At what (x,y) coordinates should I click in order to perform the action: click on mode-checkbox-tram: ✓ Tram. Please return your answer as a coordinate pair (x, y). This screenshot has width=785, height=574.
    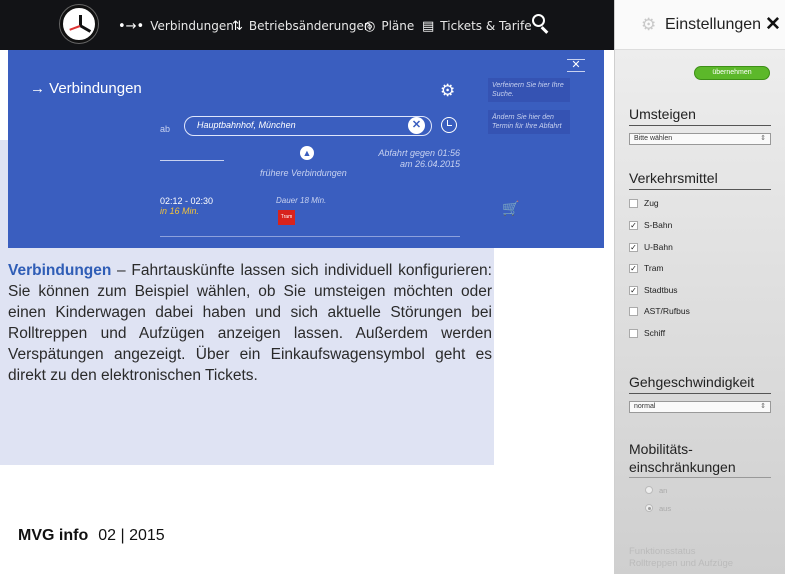
    Looking at the image, I should click on (646, 268).